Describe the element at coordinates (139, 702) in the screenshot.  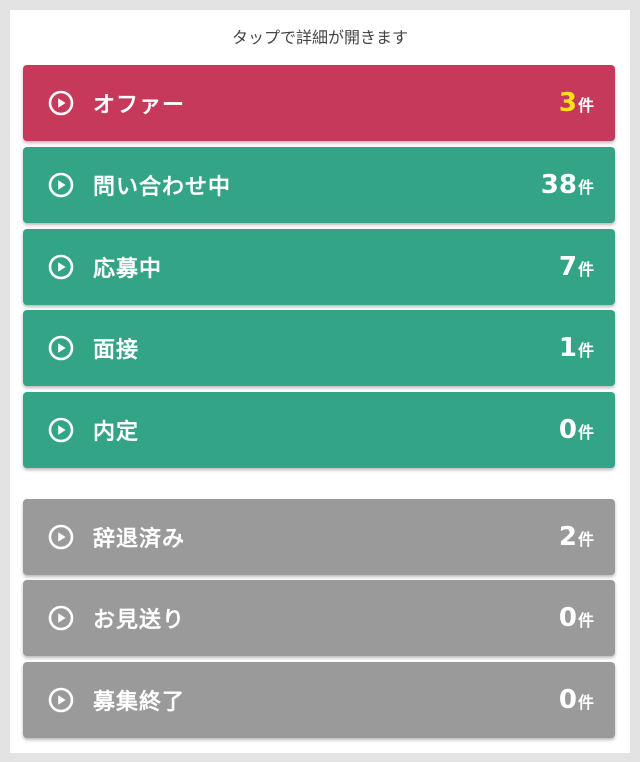
I see `status-label: 募集終了` at that location.